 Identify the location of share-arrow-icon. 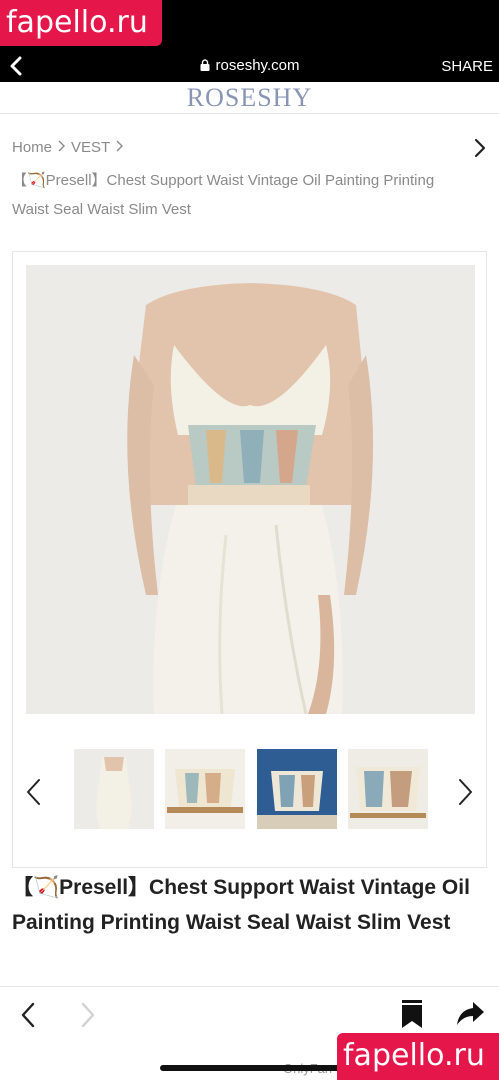
(470, 1013).